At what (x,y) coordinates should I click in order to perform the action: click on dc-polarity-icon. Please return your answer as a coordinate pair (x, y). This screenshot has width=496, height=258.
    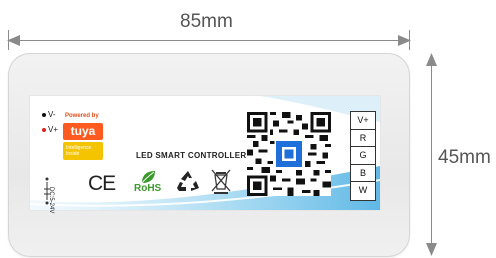
    Looking at the image, I should click on (47, 191).